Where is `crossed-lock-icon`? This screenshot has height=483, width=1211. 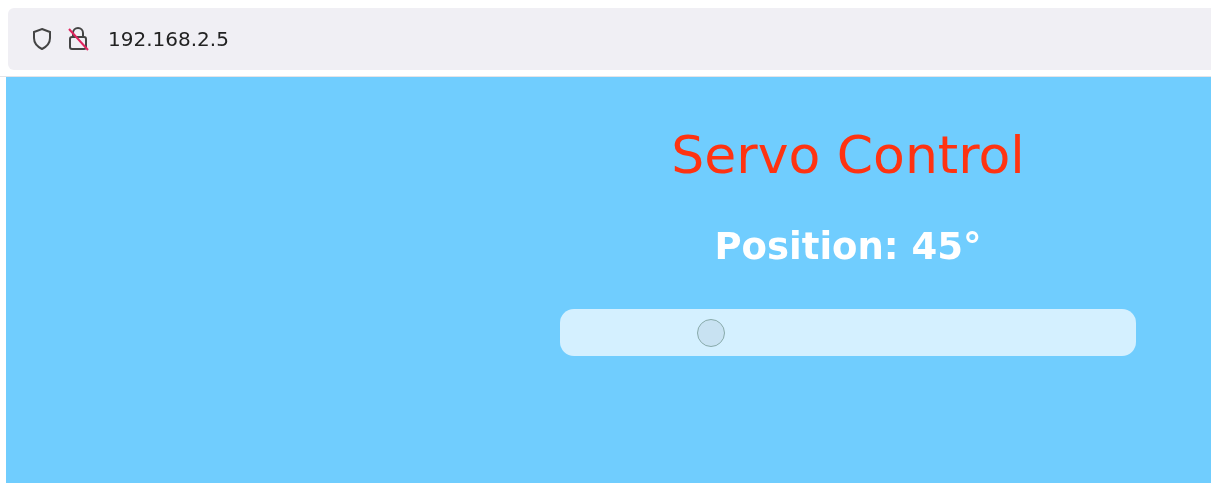
crossed-lock-icon is located at coordinates (78, 39).